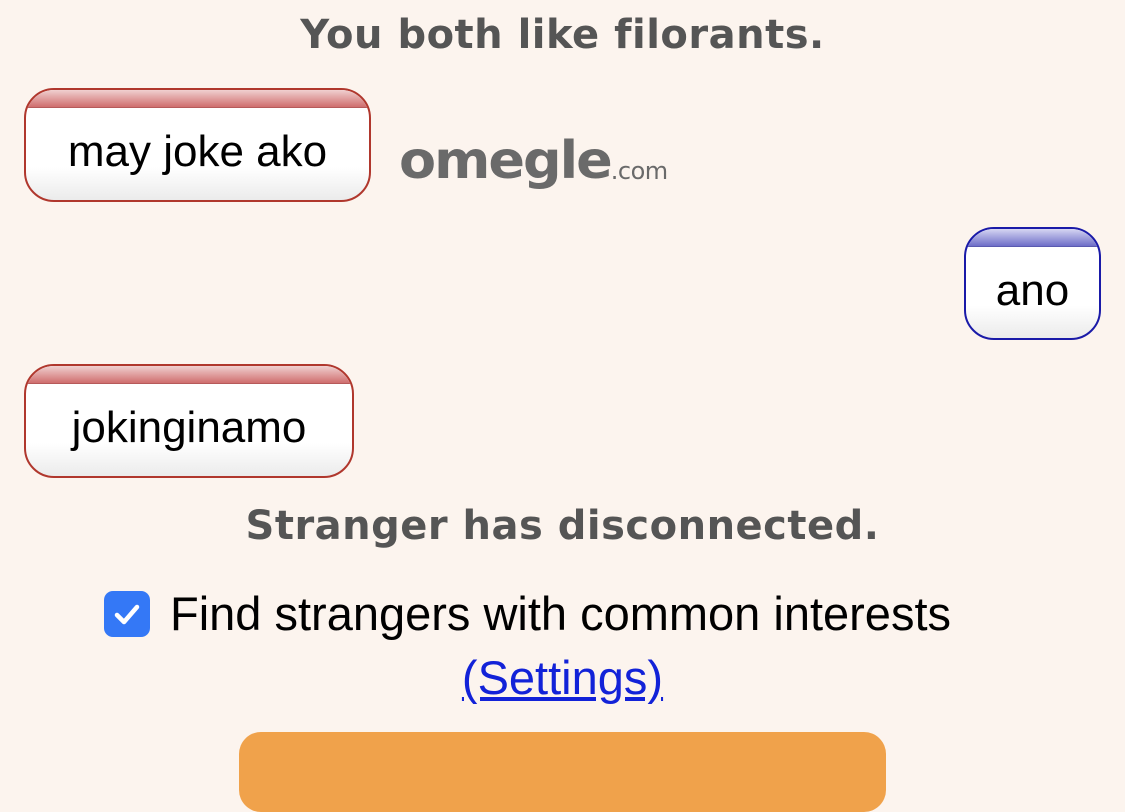 The image size is (1125, 812). Describe the element at coordinates (189, 427) in the screenshot. I see `message-text: jokinginamo` at that location.